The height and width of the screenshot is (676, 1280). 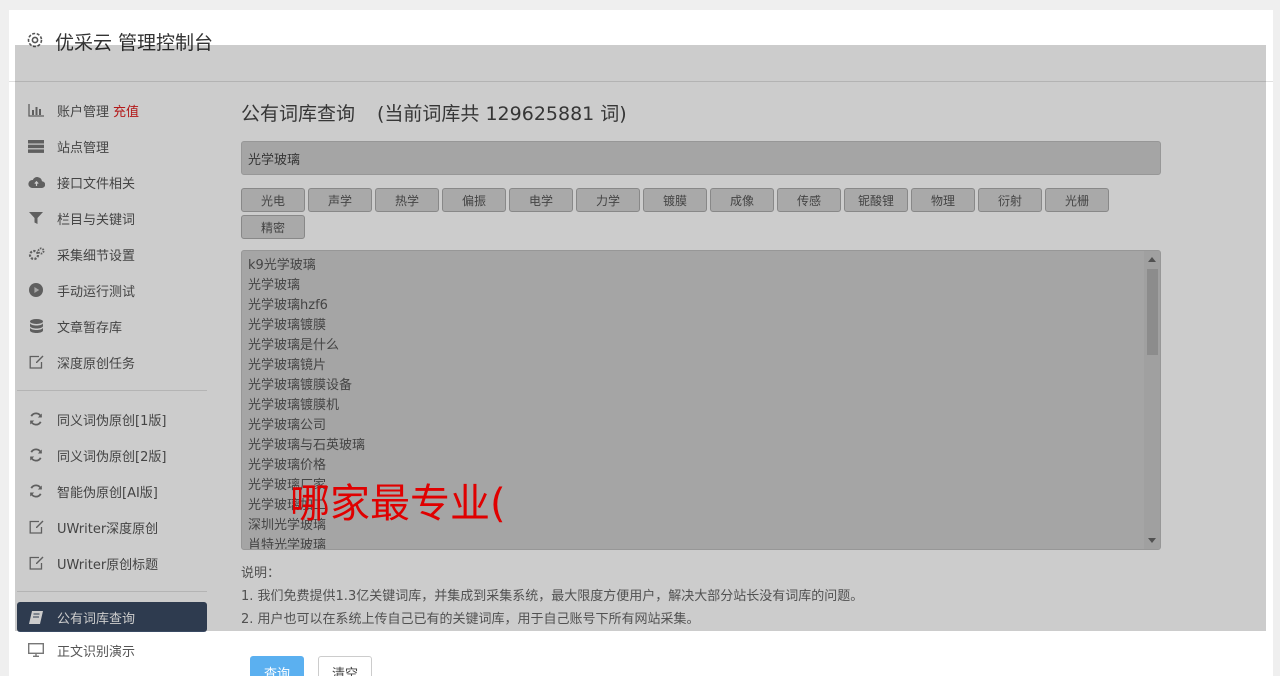 I want to click on sidebar-item-uwriter-title: UWriter原创标题, so click(x=112, y=563).